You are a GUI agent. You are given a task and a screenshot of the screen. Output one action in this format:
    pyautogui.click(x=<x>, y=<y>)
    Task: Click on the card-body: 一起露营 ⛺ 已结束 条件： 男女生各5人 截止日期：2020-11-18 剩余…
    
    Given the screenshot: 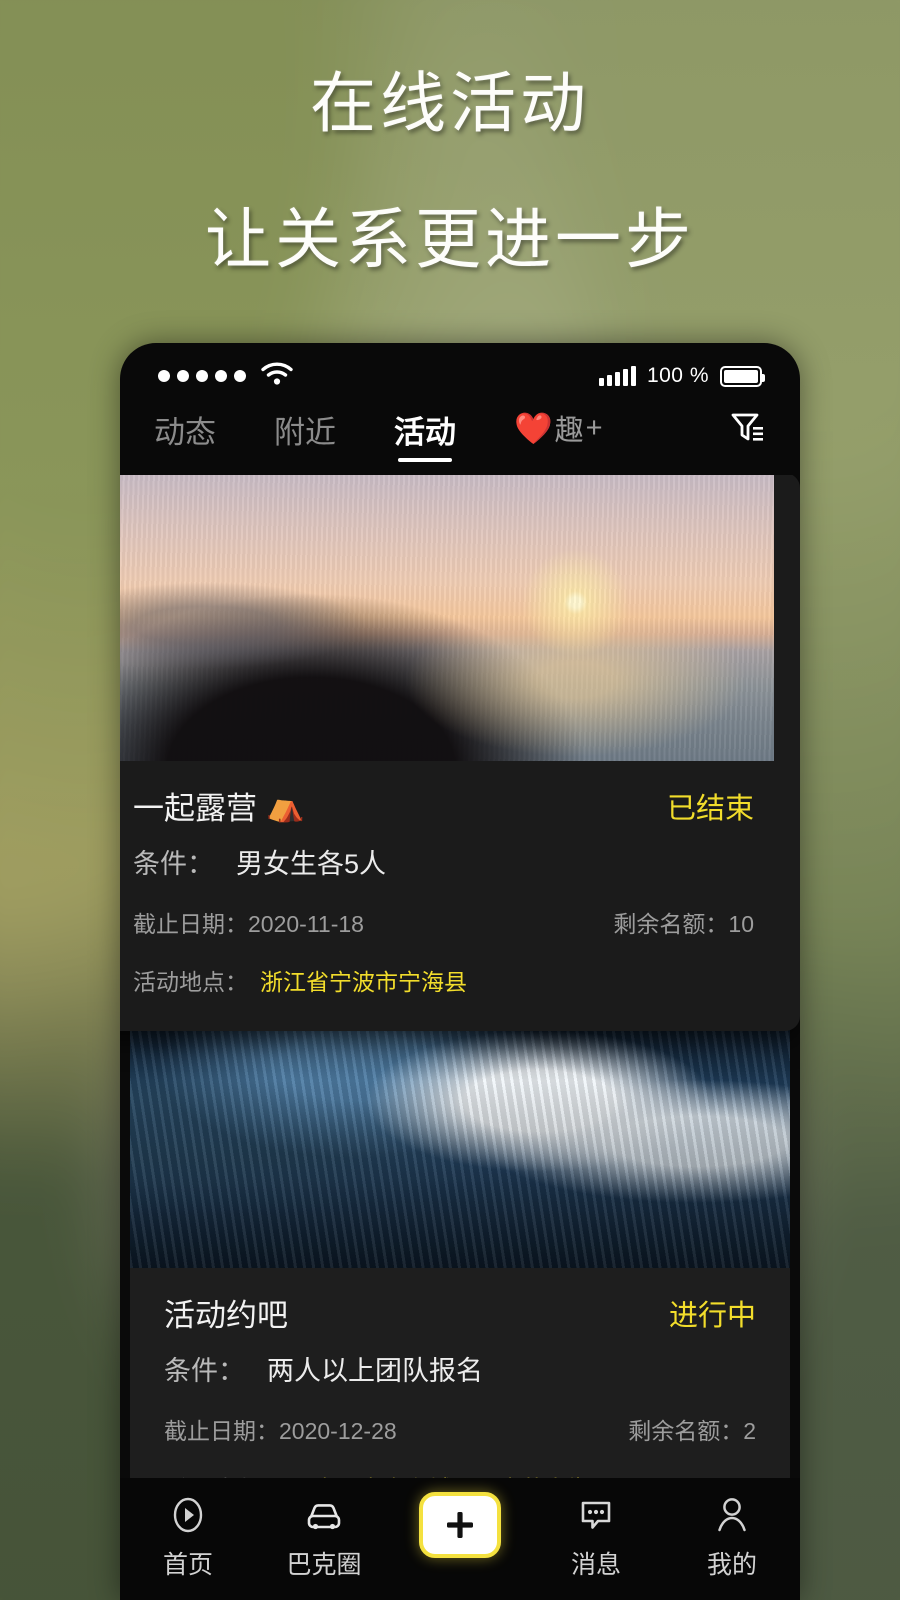 What is the action you would take?
    pyautogui.click(x=460, y=896)
    